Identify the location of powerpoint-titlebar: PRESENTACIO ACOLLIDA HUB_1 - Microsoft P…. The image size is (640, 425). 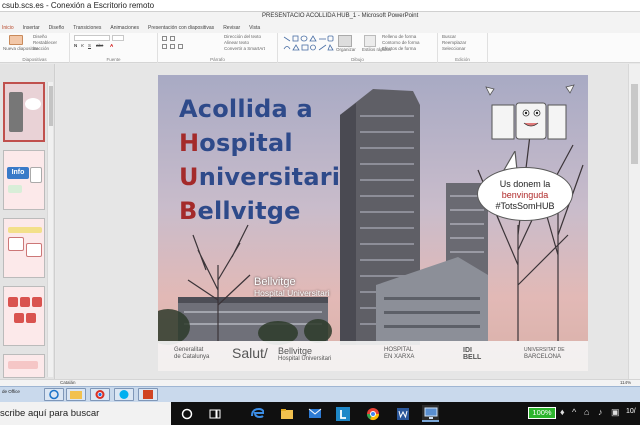
(320, 17).